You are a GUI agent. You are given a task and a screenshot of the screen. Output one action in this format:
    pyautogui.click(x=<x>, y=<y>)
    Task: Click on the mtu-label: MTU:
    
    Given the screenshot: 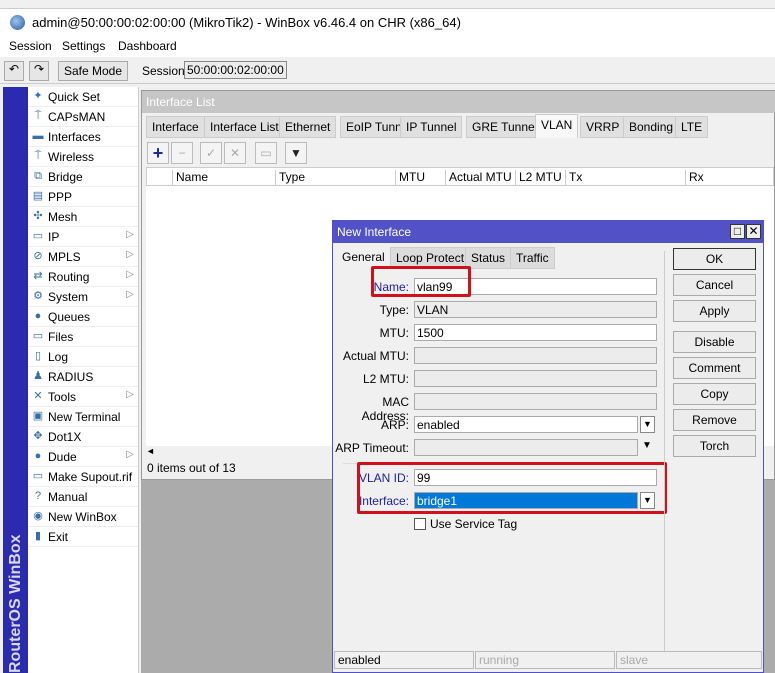 What is the action you would take?
    pyautogui.click(x=394, y=333)
    